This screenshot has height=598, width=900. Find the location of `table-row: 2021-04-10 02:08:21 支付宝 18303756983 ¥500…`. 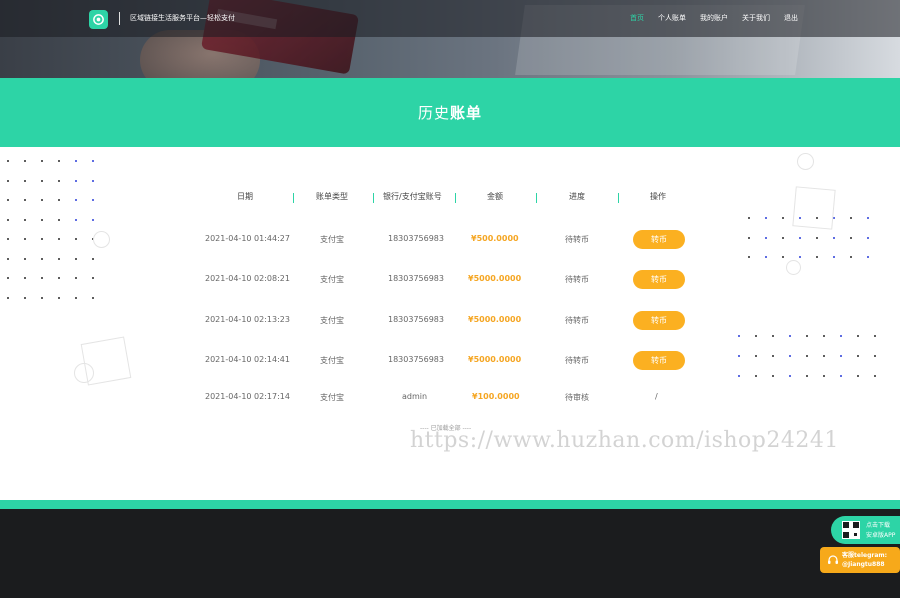

table-row: 2021-04-10 02:08:21 支付宝 18303756983 ¥500… is located at coordinates (455, 280).